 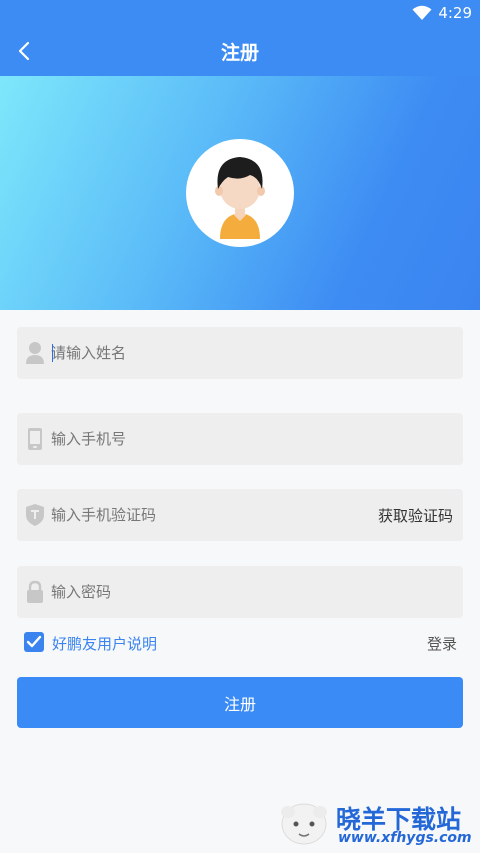 I want to click on status-time: 4:29, so click(x=455, y=13).